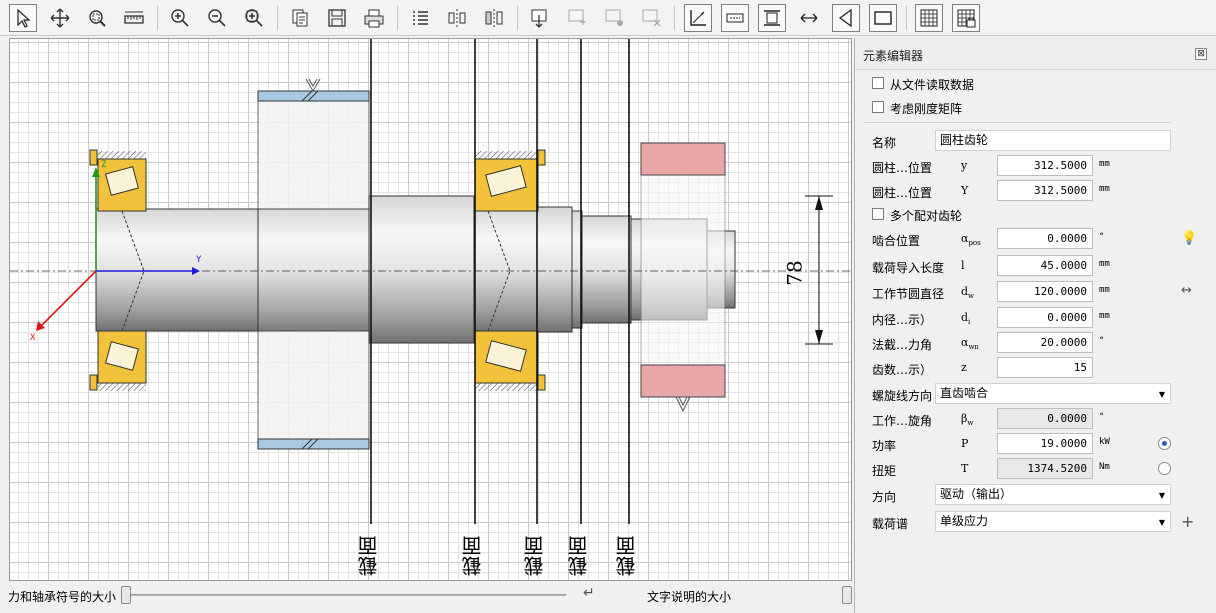 Image resolution: width=1216 pixels, height=613 pixels. Describe the element at coordinates (963, 265) in the screenshot. I see `load-length-symbol: l` at that location.